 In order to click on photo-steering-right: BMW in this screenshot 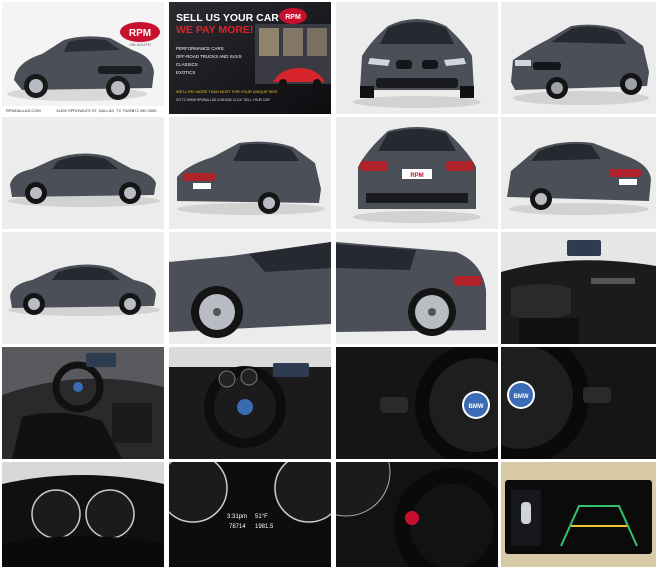, I will do `click(578, 403)`.